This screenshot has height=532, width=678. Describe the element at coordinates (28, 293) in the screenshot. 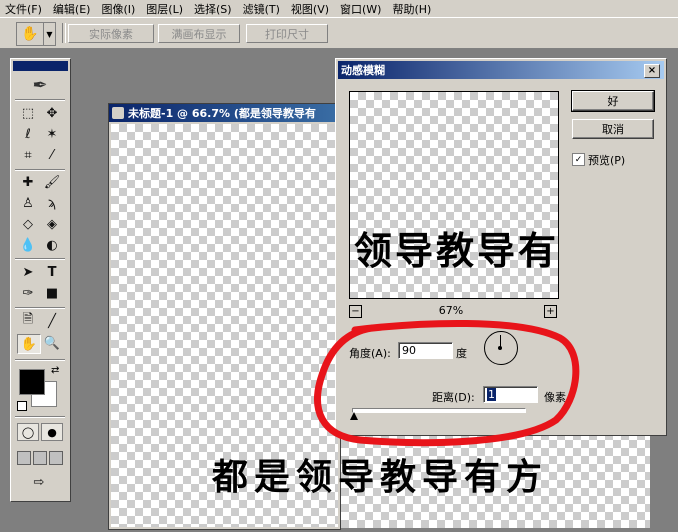

I see `pen-icon: ✑` at that location.